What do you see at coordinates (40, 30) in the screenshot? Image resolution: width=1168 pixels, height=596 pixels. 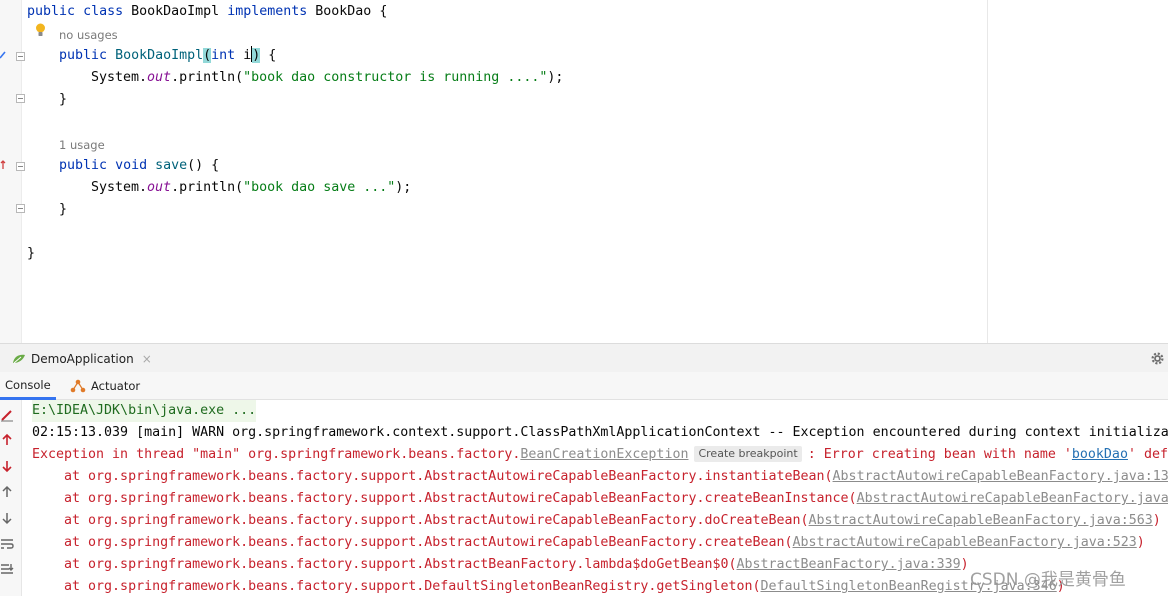 I see `lightbulb-icon` at bounding box center [40, 30].